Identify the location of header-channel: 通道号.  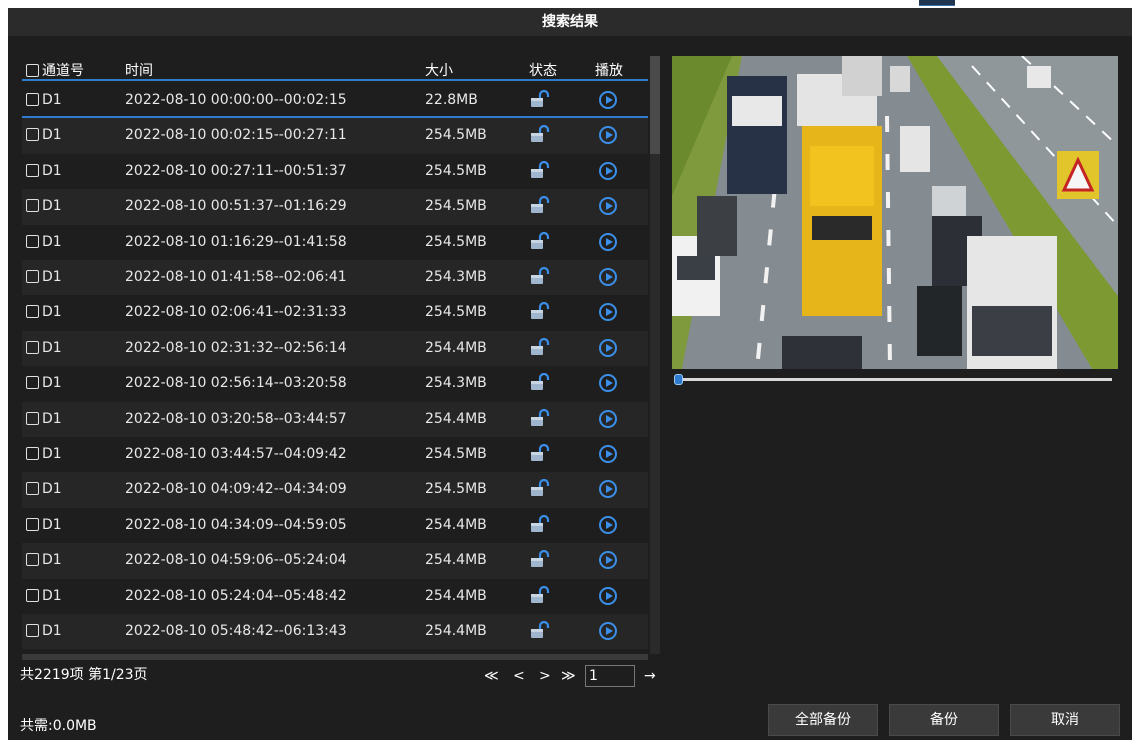
(55, 70).